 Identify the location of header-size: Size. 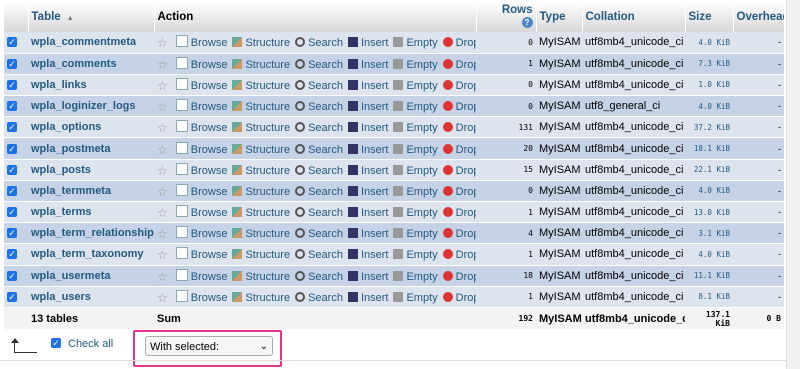
(709, 17).